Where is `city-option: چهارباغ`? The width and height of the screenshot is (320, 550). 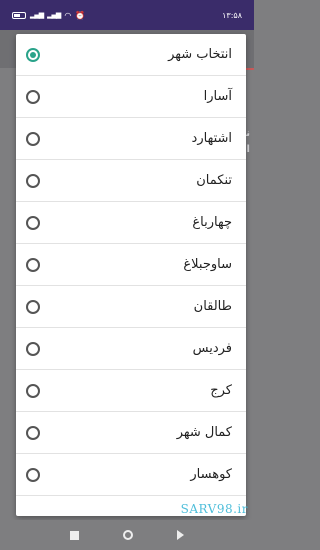
city-option: چهارباغ is located at coordinates (131, 223).